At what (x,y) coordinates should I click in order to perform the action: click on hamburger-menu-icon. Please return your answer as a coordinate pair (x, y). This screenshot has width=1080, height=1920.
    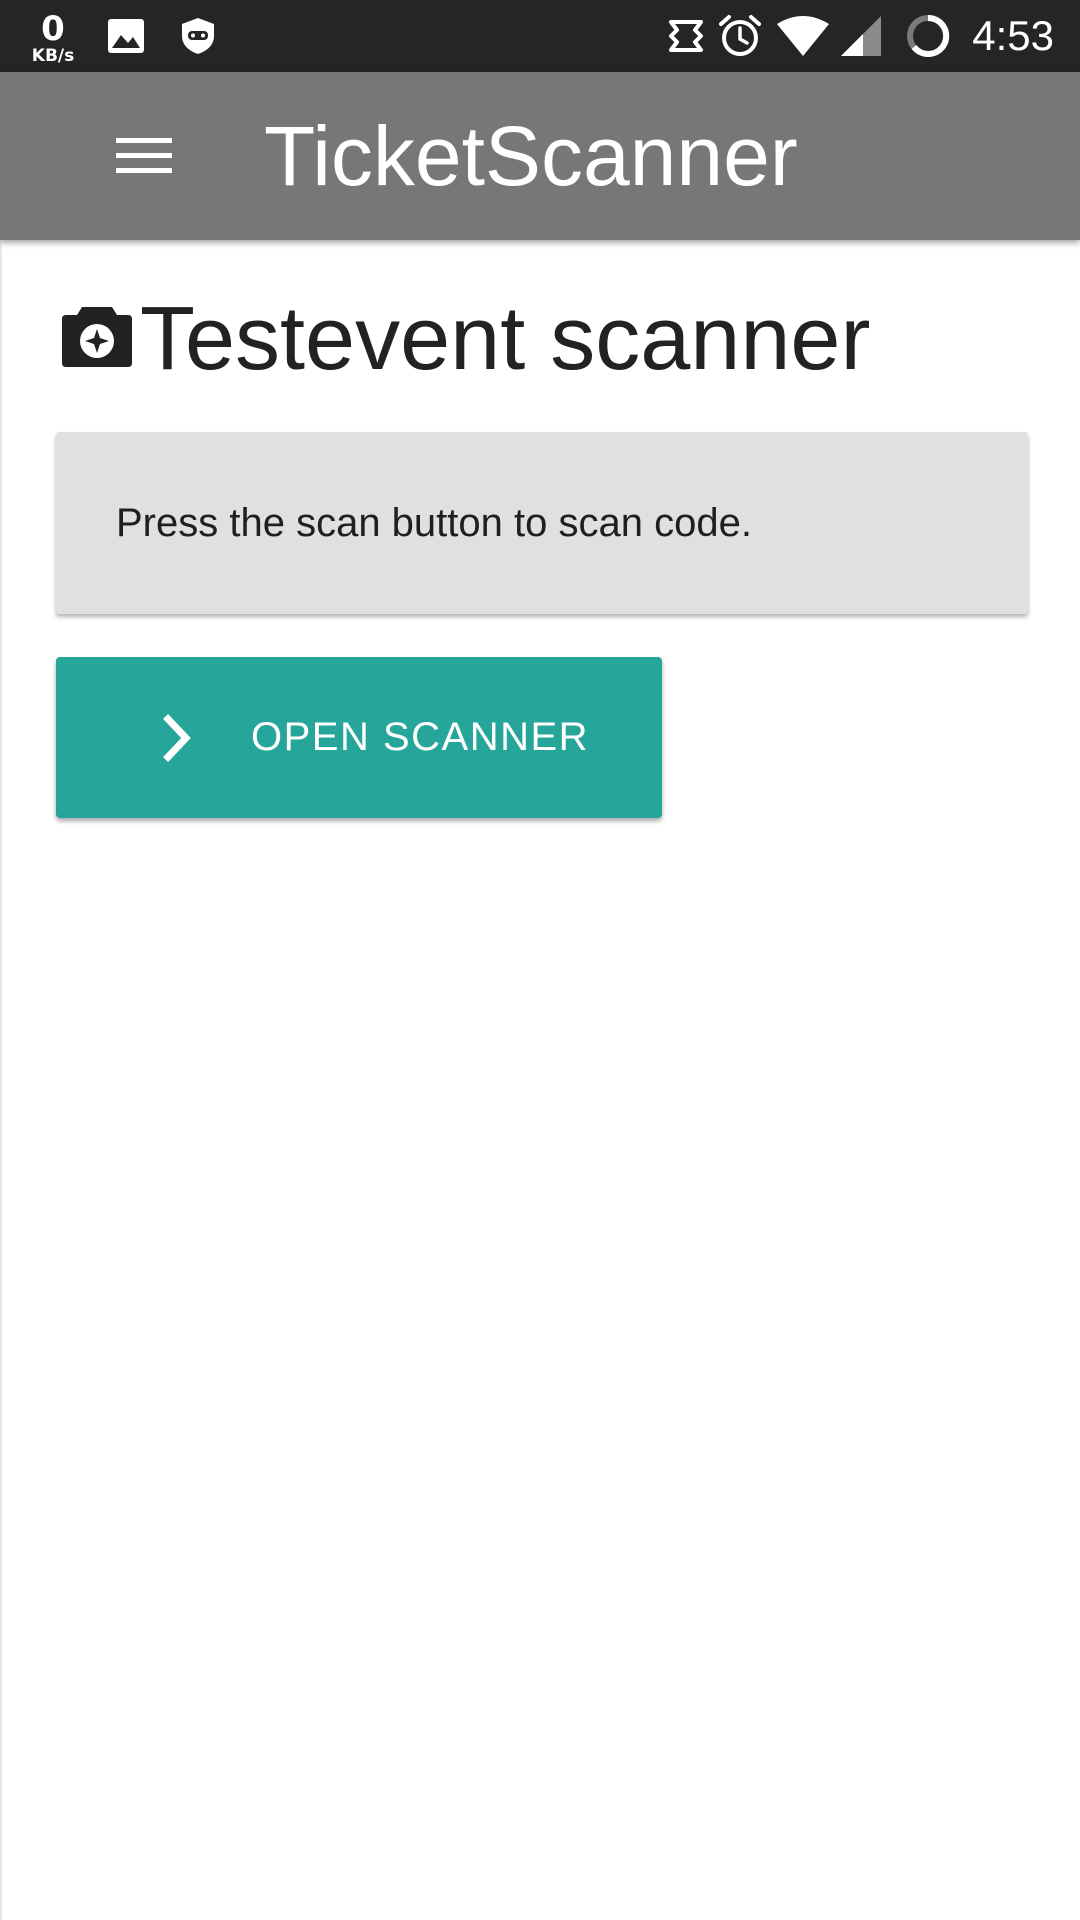
    Looking at the image, I should click on (144, 155).